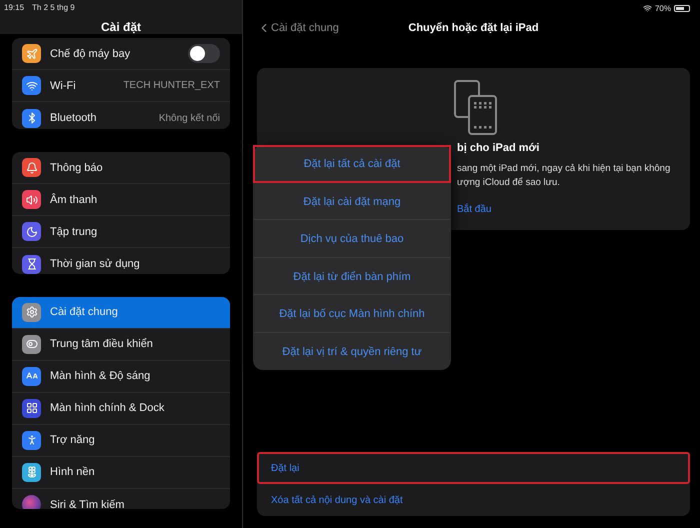  I want to click on sidebar-item: Siri & Tìm kiếm, so click(121, 498).